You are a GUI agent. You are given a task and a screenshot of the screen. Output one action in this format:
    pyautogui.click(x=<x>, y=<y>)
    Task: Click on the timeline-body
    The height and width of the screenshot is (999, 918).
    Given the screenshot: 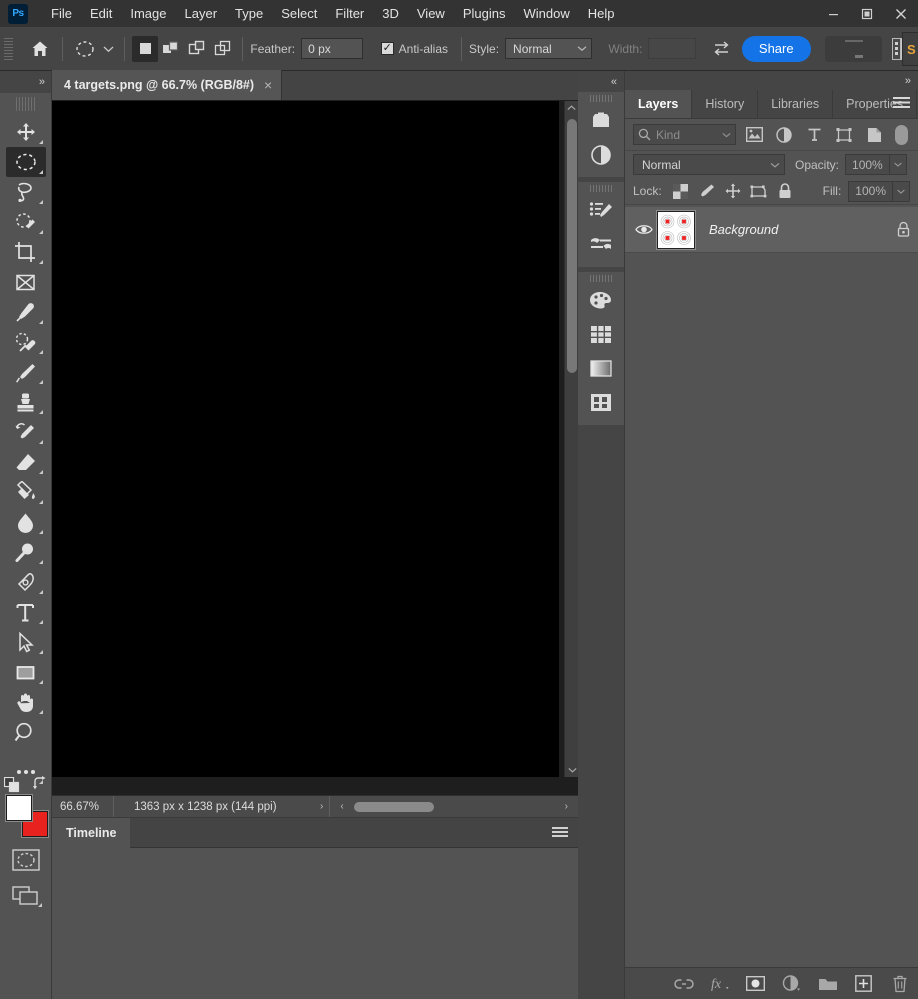 What is the action you would take?
    pyautogui.click(x=315, y=923)
    